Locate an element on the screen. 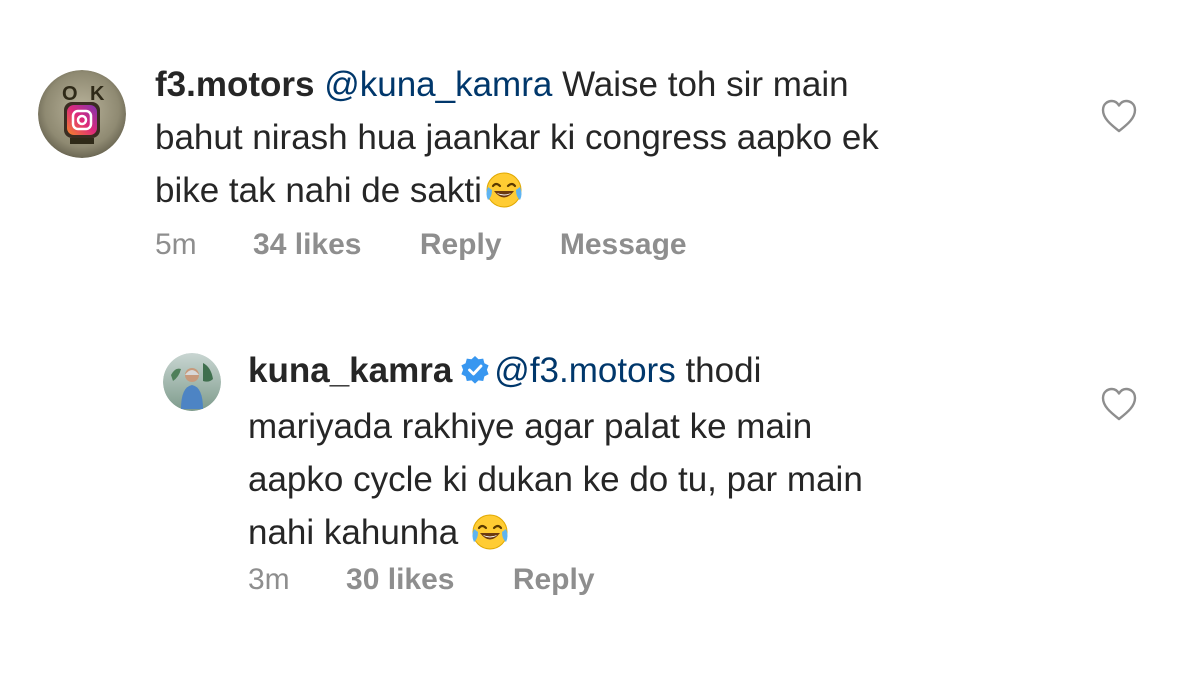 The image size is (1200, 674). comment-text-line: Waise toh sir main is located at coordinates (700, 84).